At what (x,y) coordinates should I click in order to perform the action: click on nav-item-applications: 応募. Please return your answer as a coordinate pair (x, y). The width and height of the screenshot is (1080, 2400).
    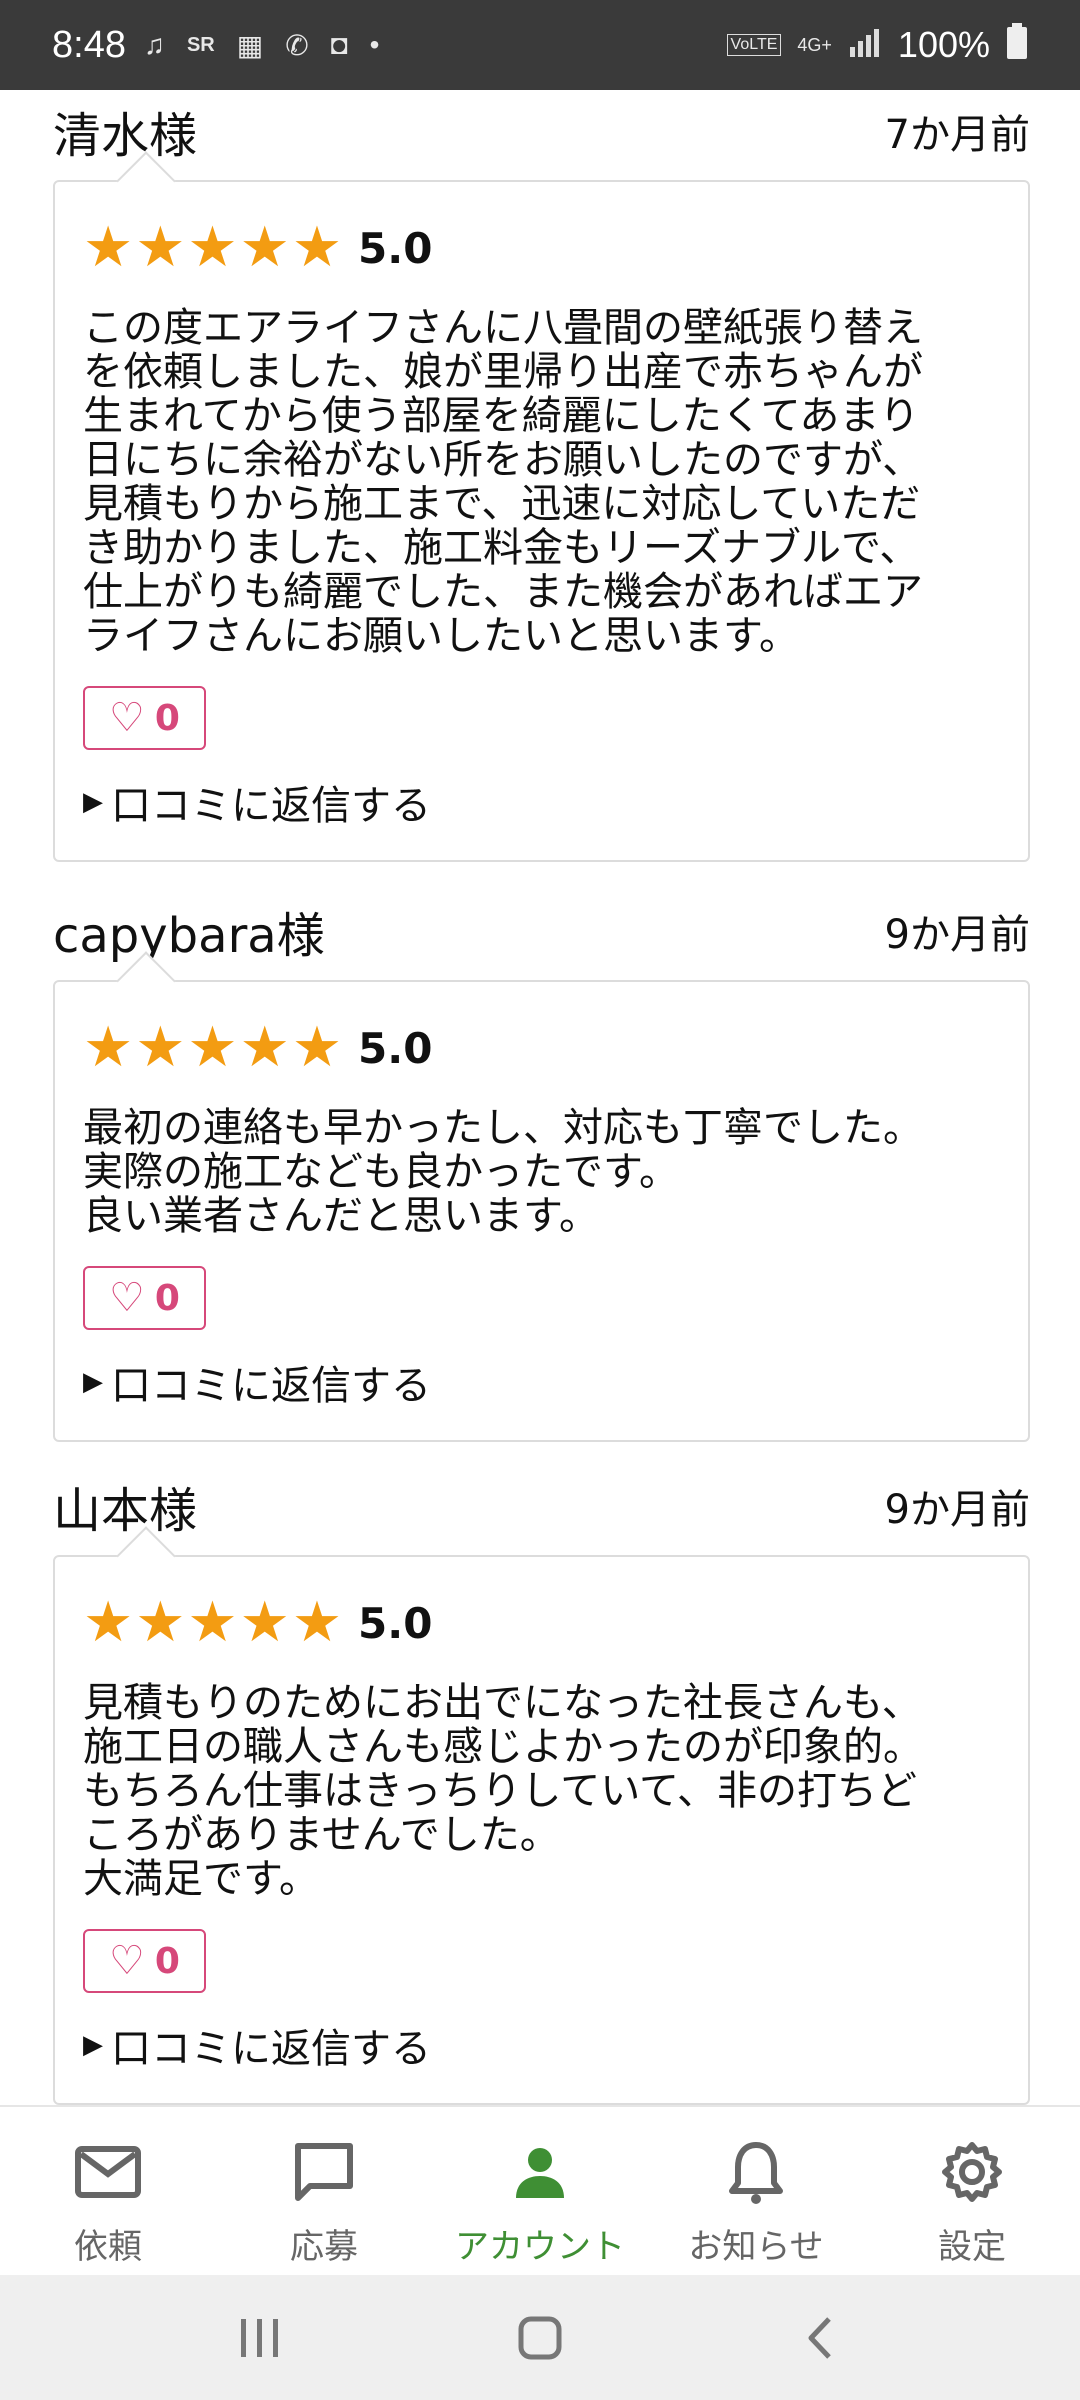
    Looking at the image, I should click on (324, 2191).